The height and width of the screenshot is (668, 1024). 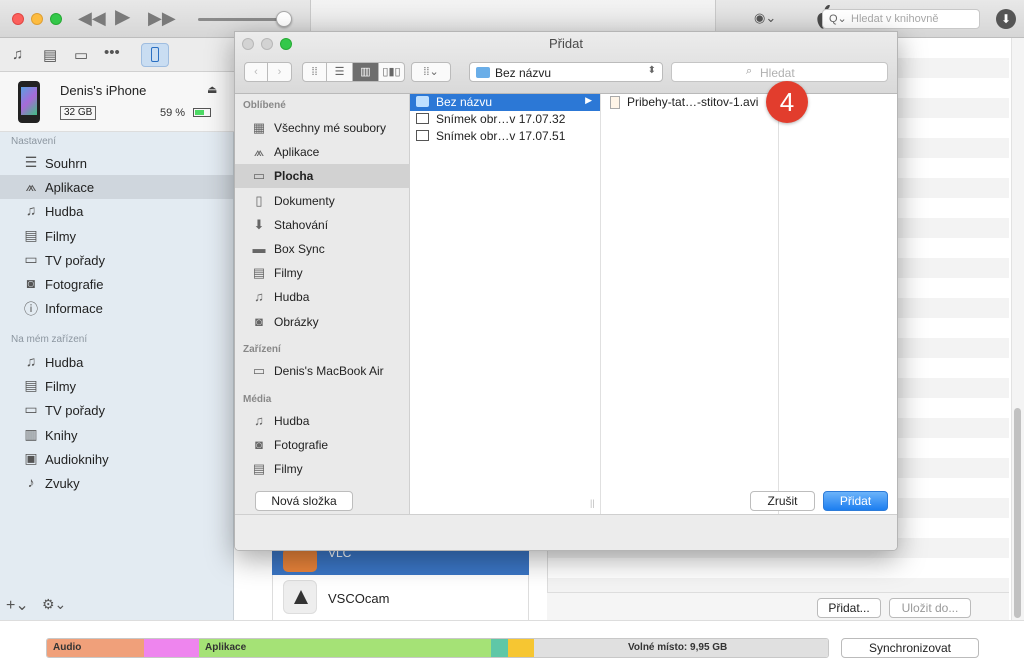 I want to click on scrollbar-thumb, so click(x=1017, y=513).